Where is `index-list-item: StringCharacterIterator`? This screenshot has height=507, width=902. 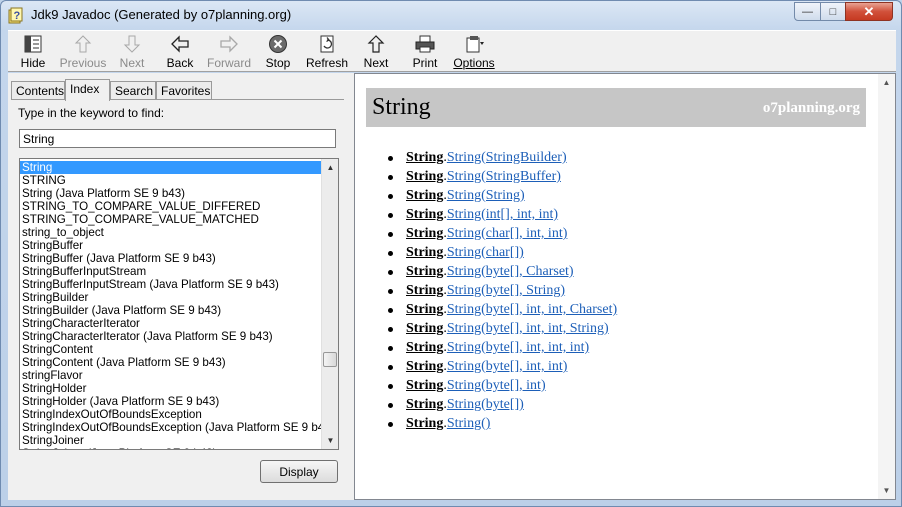 index-list-item: StringCharacterIterator is located at coordinates (171, 323).